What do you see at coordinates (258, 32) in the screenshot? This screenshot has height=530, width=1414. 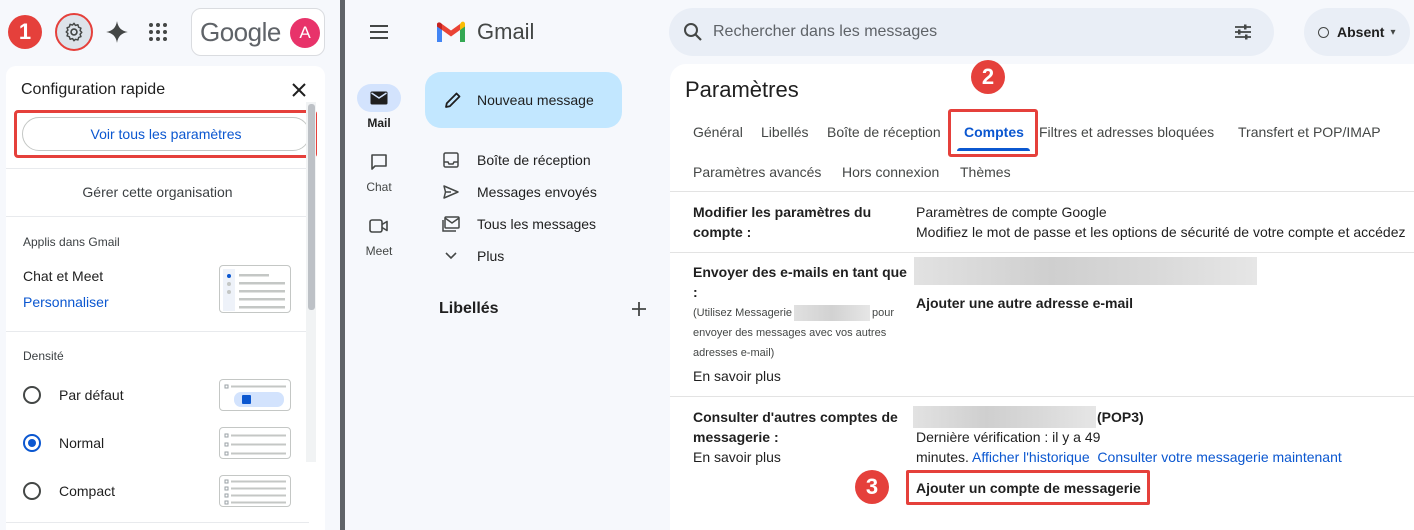 I see `account-chip: Google A` at bounding box center [258, 32].